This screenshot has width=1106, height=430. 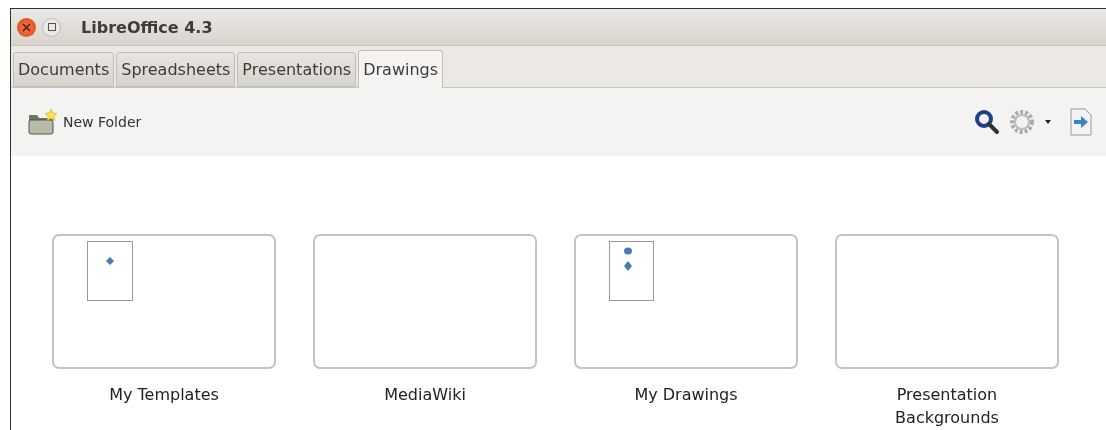 What do you see at coordinates (297, 69) in the screenshot?
I see `tab: Presentations` at bounding box center [297, 69].